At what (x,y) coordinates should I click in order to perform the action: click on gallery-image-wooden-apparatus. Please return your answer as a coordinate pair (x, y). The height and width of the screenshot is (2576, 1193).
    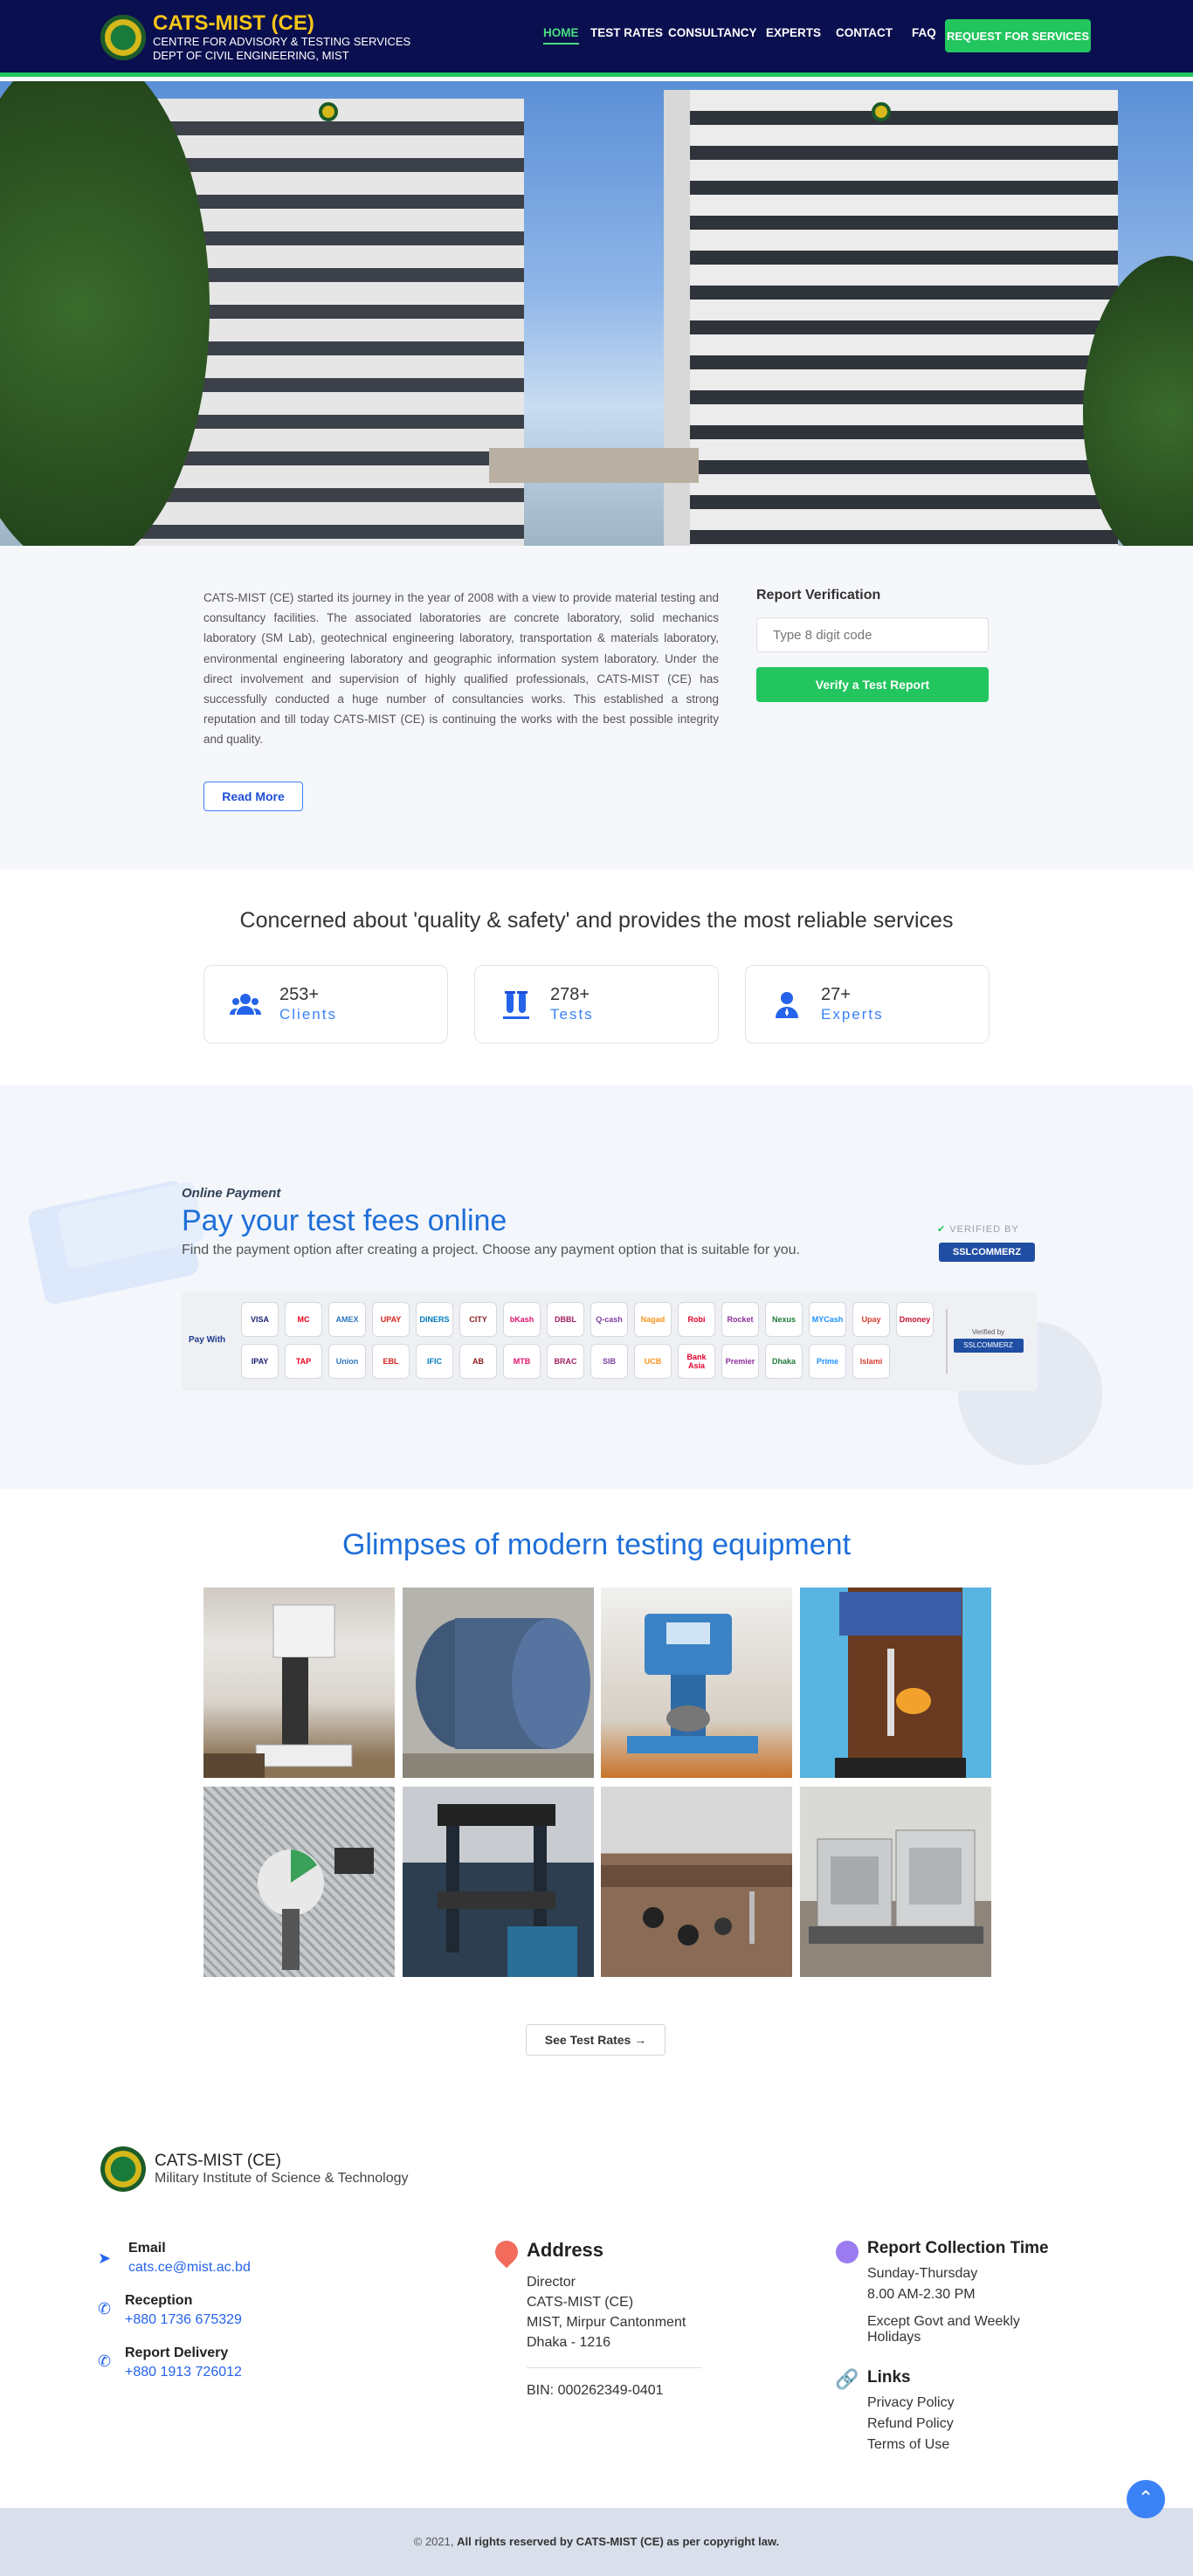
    Looking at the image, I should click on (895, 1683).